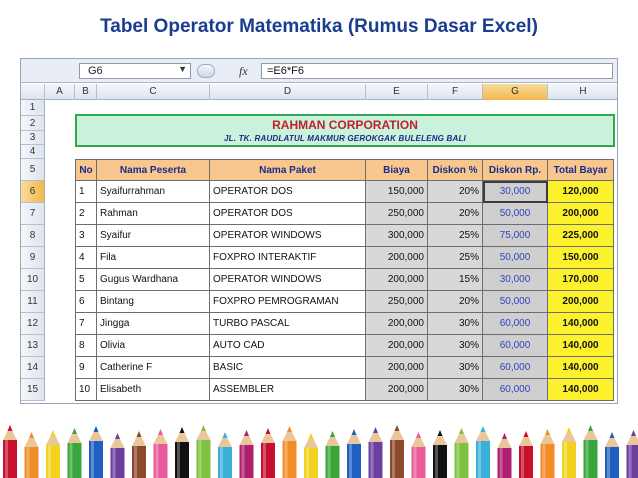 The image size is (638, 478). Describe the element at coordinates (288, 302) in the screenshot. I see `cell-nama-paket: FOXPRO PEMROGRAMAN` at that location.